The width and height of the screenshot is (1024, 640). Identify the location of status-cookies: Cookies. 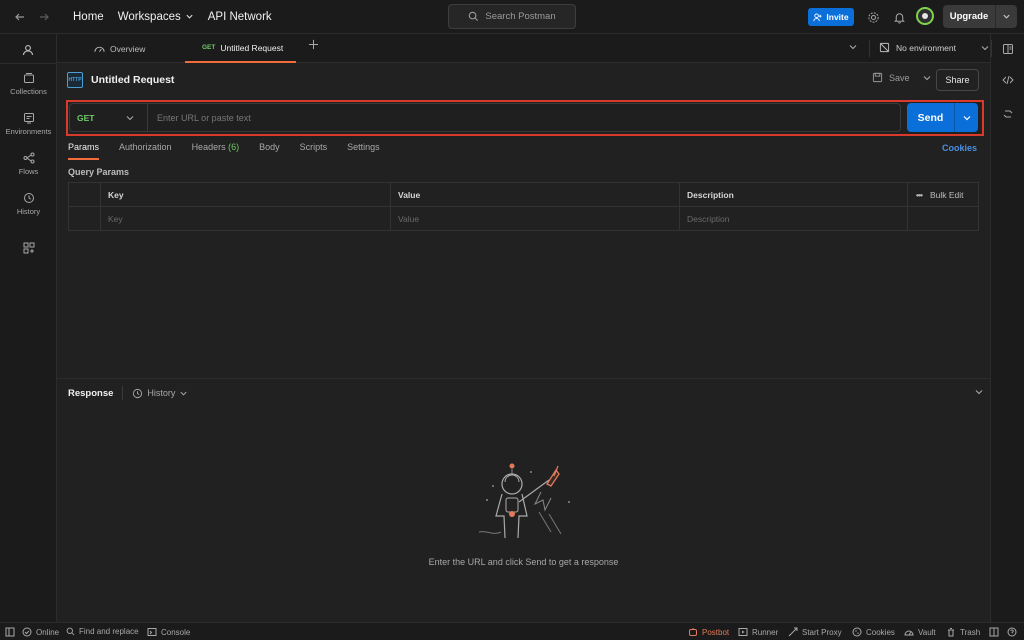
(873, 632).